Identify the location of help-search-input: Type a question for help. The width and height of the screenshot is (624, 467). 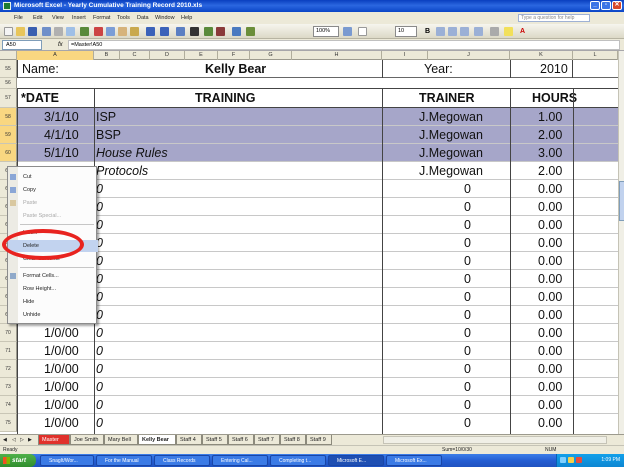
(554, 18).